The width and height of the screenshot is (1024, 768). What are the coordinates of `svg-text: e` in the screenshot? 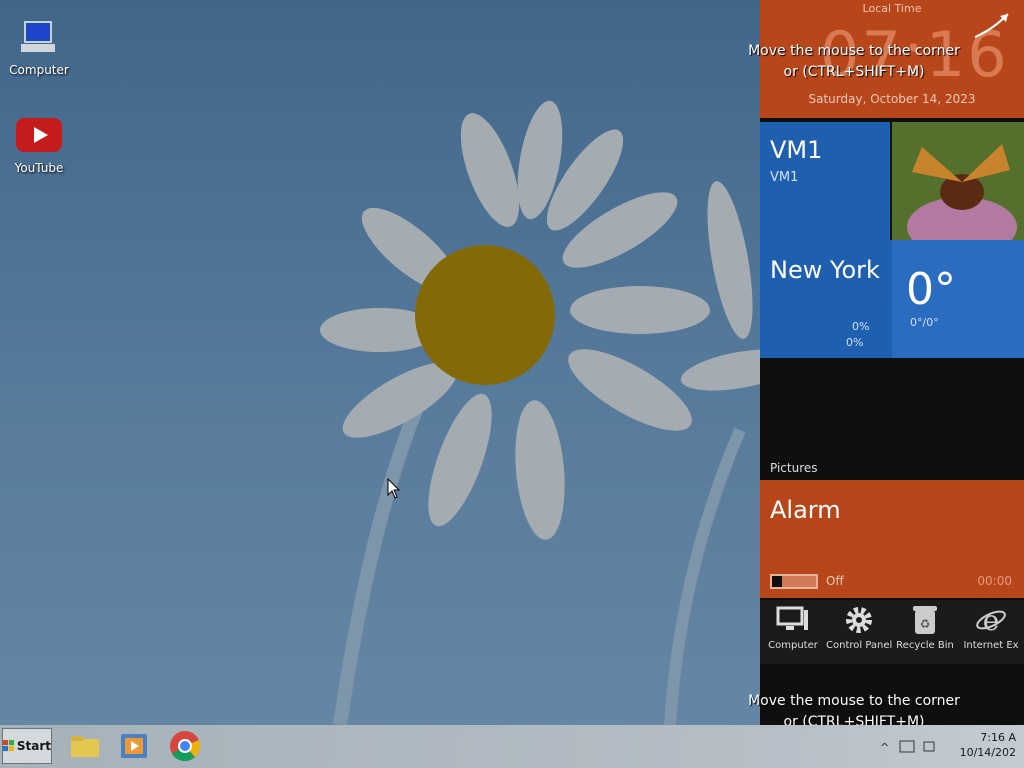 It's located at (991, 620).